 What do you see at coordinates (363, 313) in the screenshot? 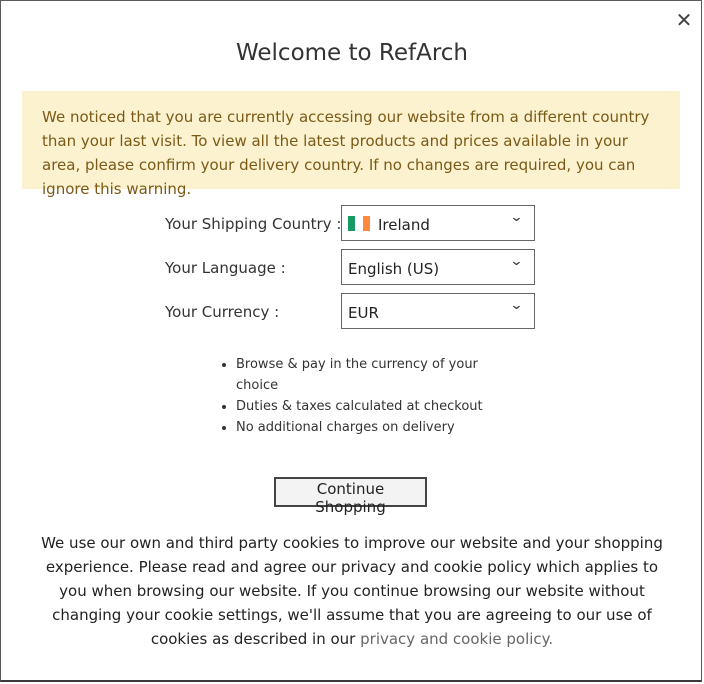
I see `currency-value: EUR` at bounding box center [363, 313].